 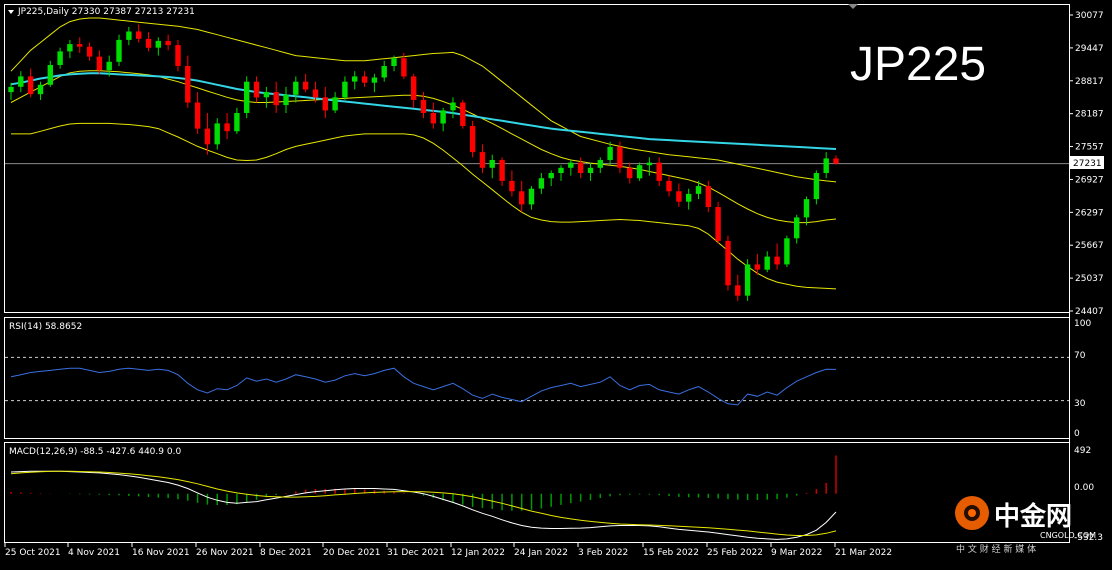 I want to click on price-axis-label: 28817, so click(x=1089, y=82).